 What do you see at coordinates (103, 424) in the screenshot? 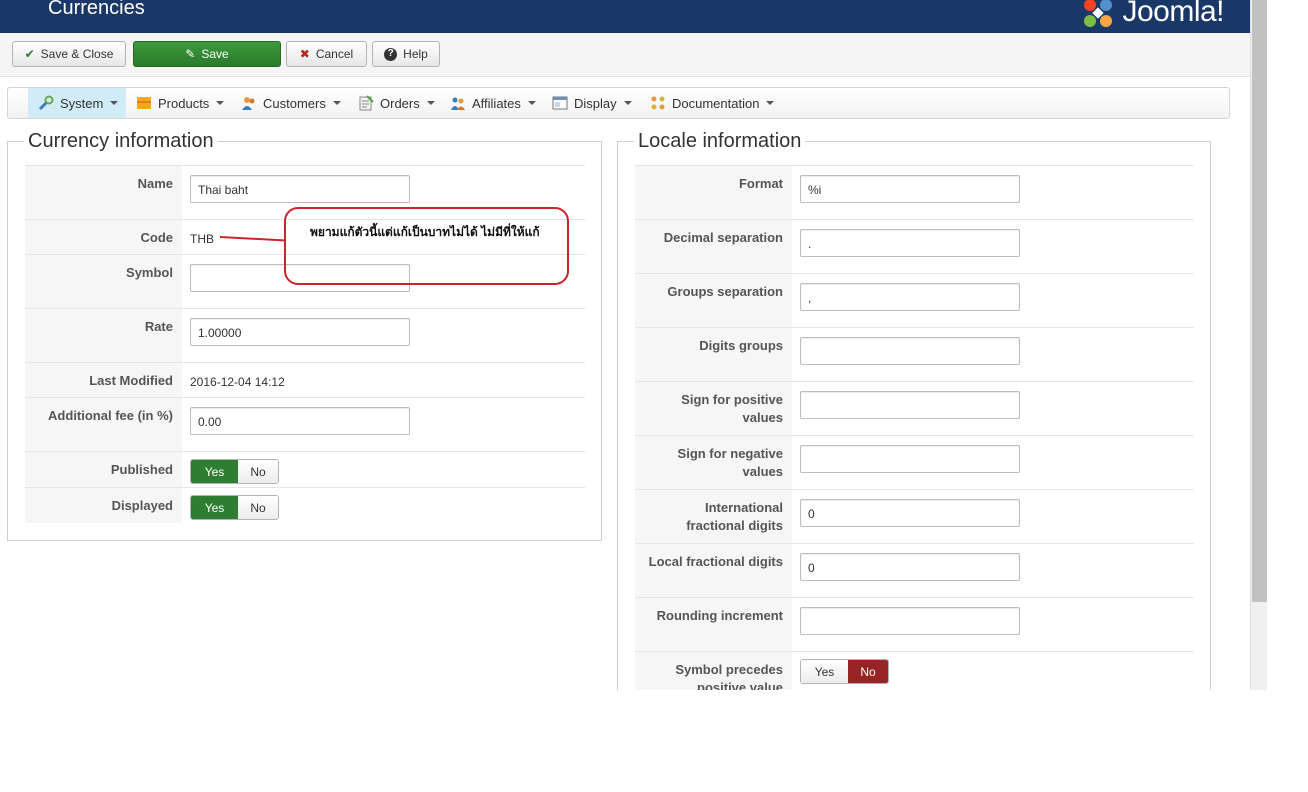
I see `fee-label: Additional fee (in %)` at bounding box center [103, 424].